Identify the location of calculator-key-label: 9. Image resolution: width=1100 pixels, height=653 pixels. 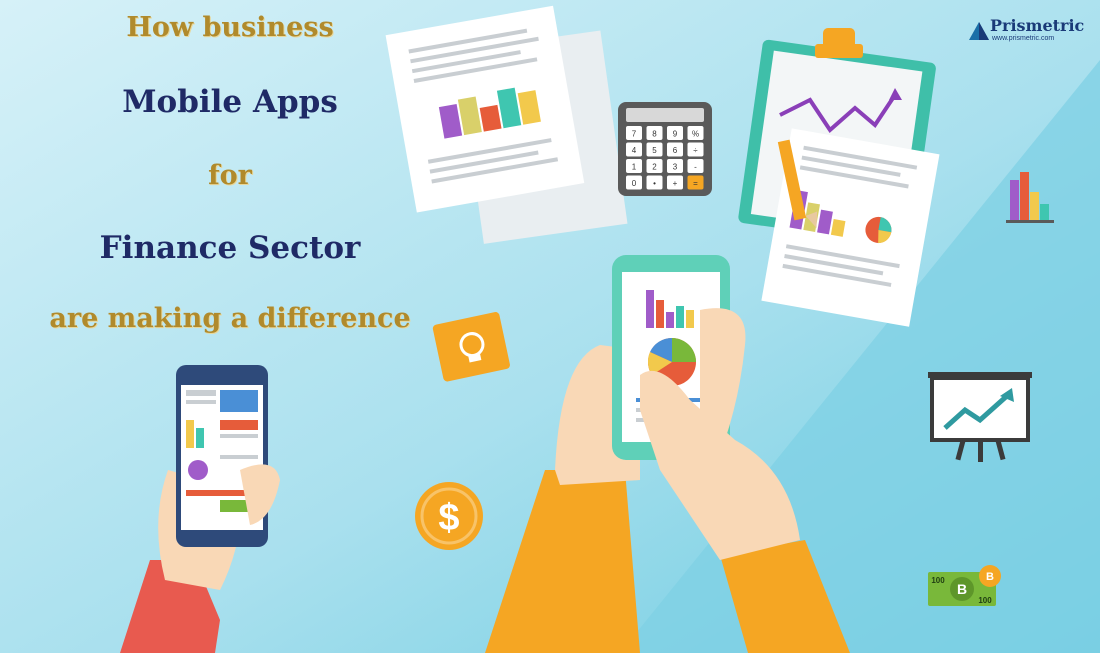
(675, 134).